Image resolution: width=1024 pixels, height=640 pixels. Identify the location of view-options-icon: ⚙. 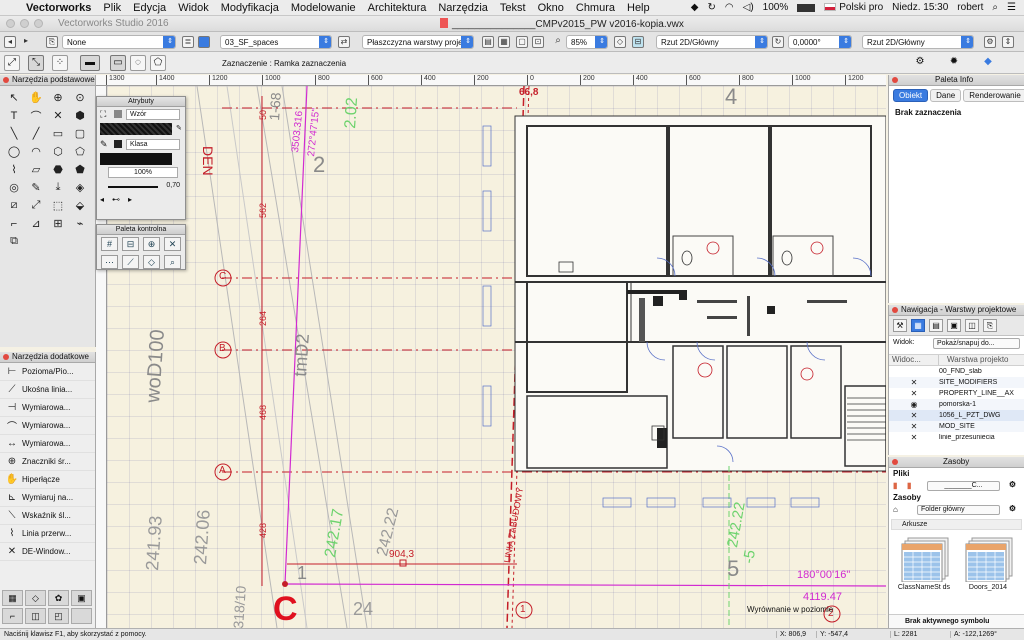
(990, 42).